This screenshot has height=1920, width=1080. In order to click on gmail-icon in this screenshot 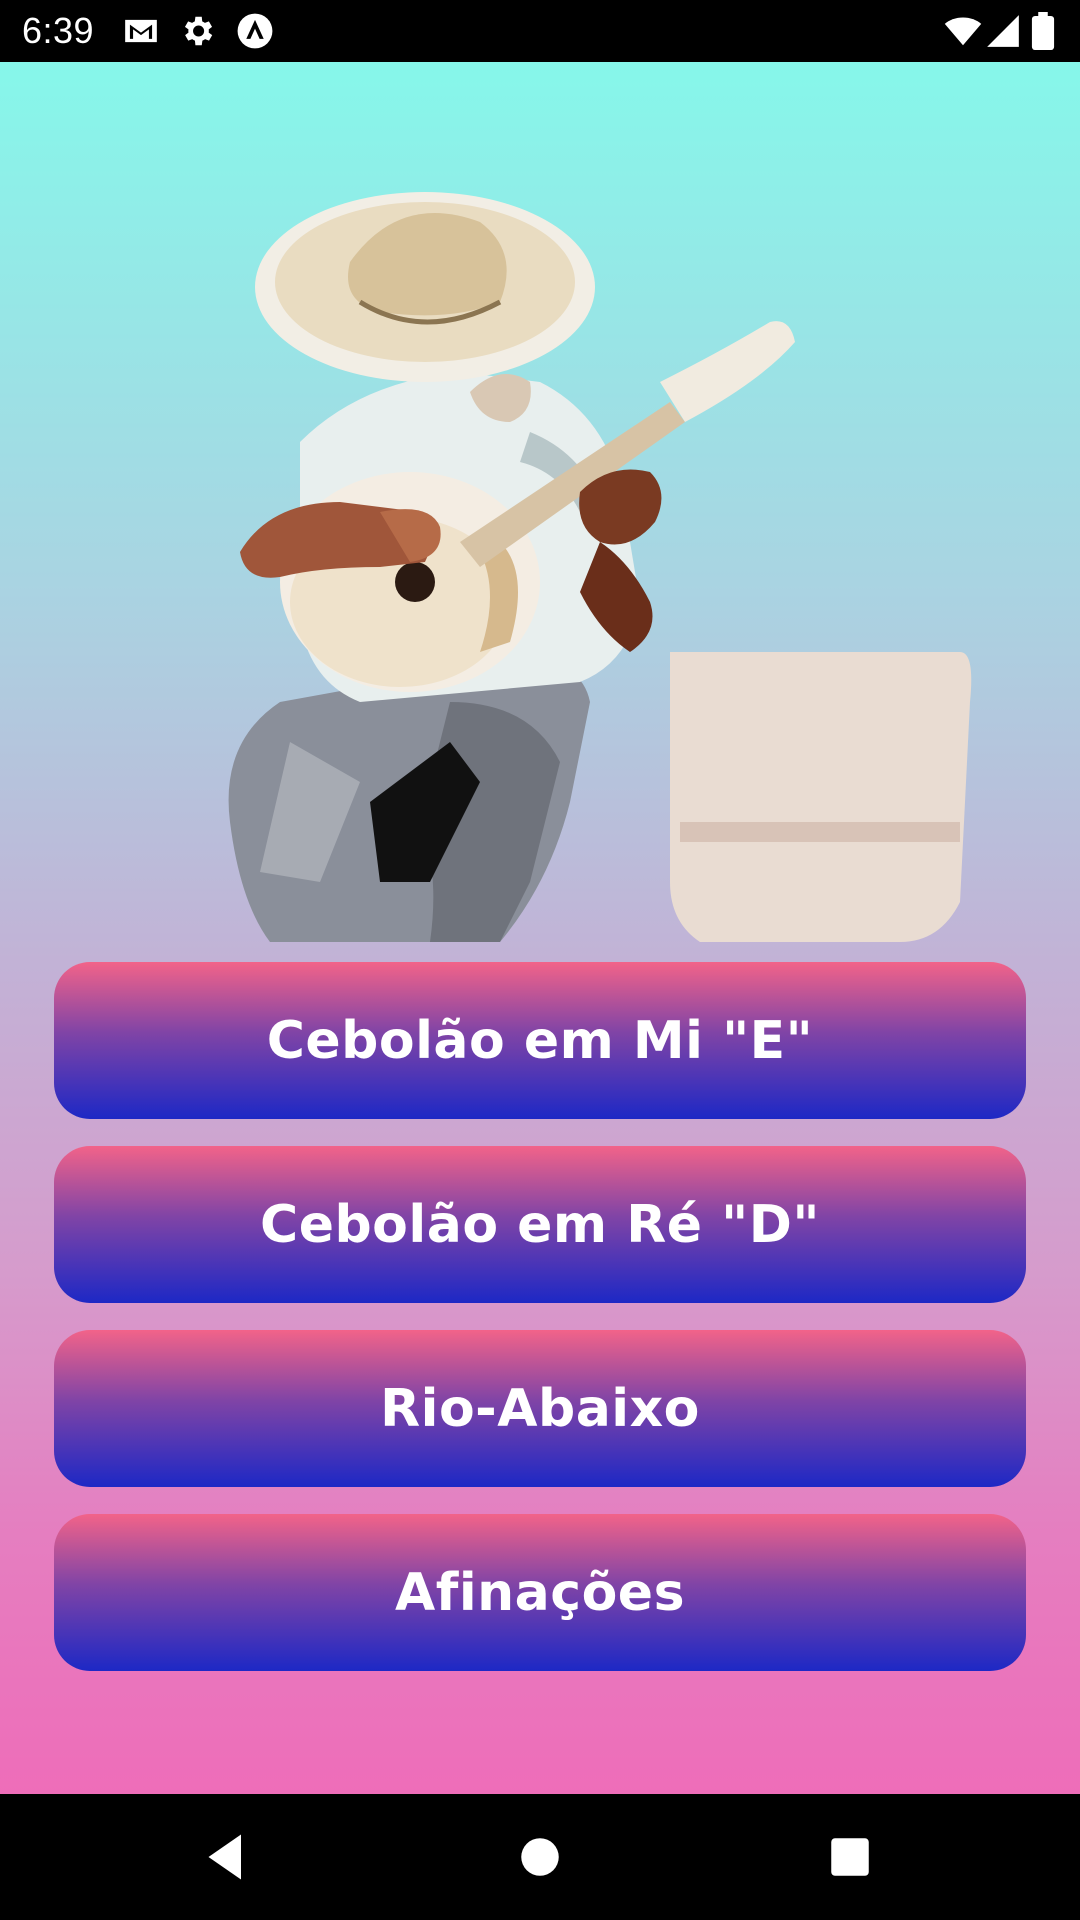, I will do `click(141, 31)`.